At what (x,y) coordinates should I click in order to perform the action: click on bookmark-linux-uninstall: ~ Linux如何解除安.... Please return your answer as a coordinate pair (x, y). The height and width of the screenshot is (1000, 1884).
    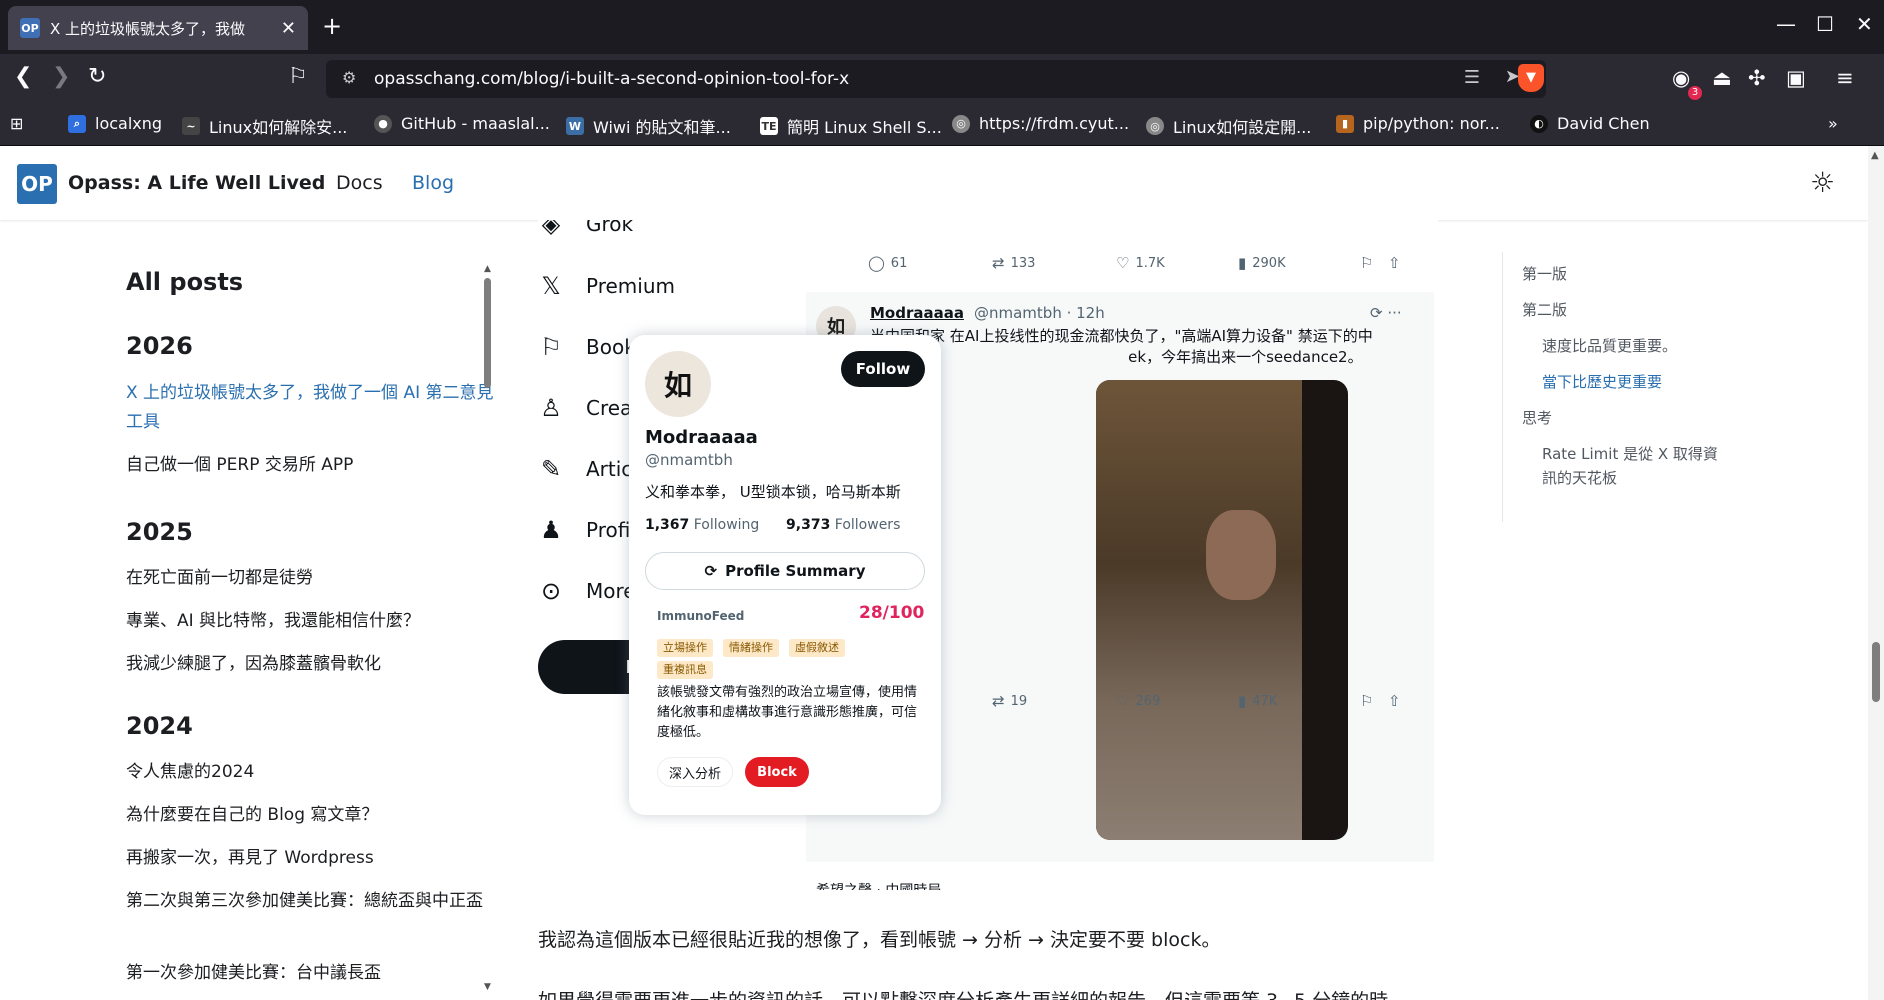
    Looking at the image, I should click on (264, 126).